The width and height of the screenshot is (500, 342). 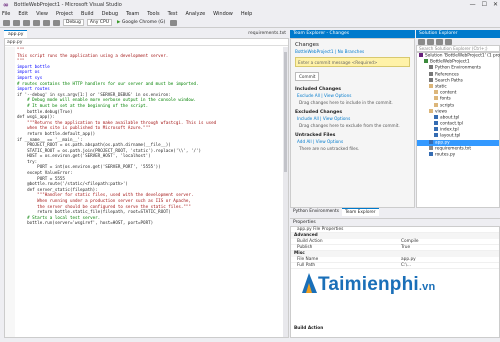 I want to click on solution-explorer-toolbar, so click(x=458, y=41).